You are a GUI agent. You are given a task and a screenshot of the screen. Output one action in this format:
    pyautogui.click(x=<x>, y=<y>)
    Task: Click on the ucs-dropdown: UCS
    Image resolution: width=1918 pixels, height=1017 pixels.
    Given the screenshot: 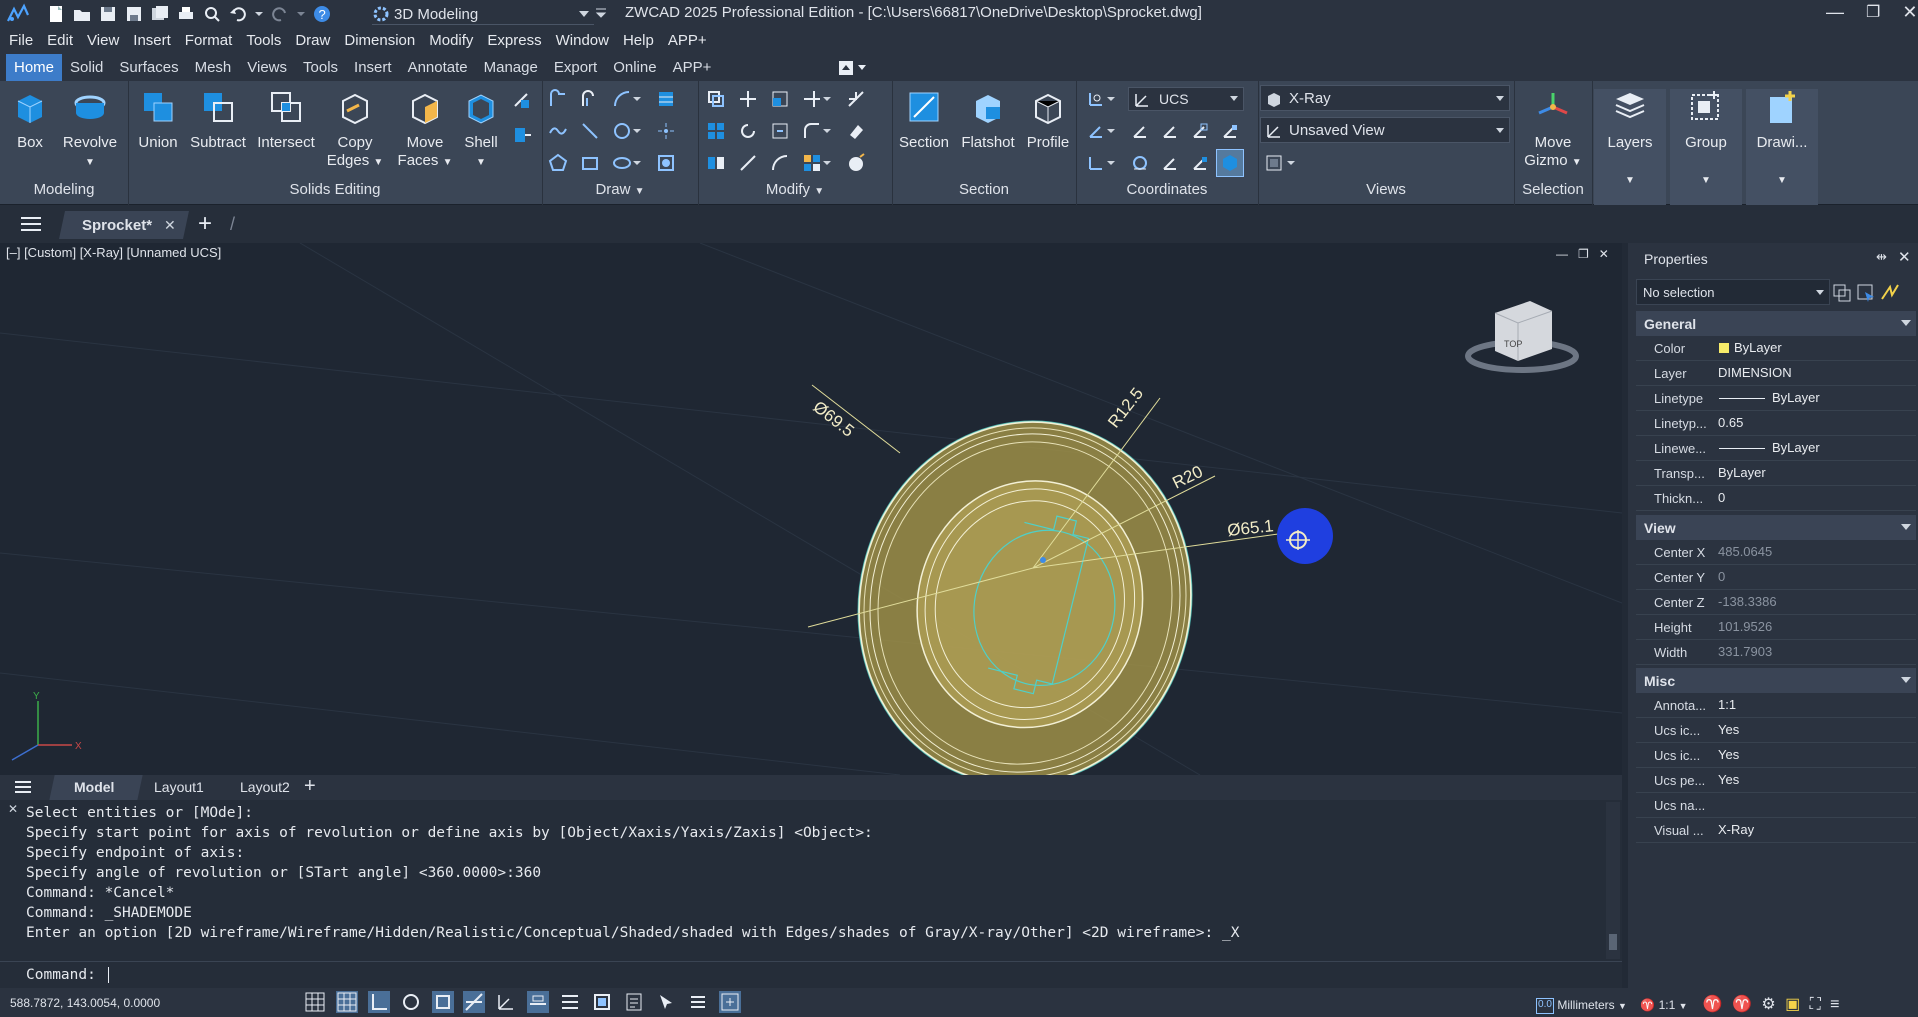 What is the action you would take?
    pyautogui.click(x=1186, y=99)
    